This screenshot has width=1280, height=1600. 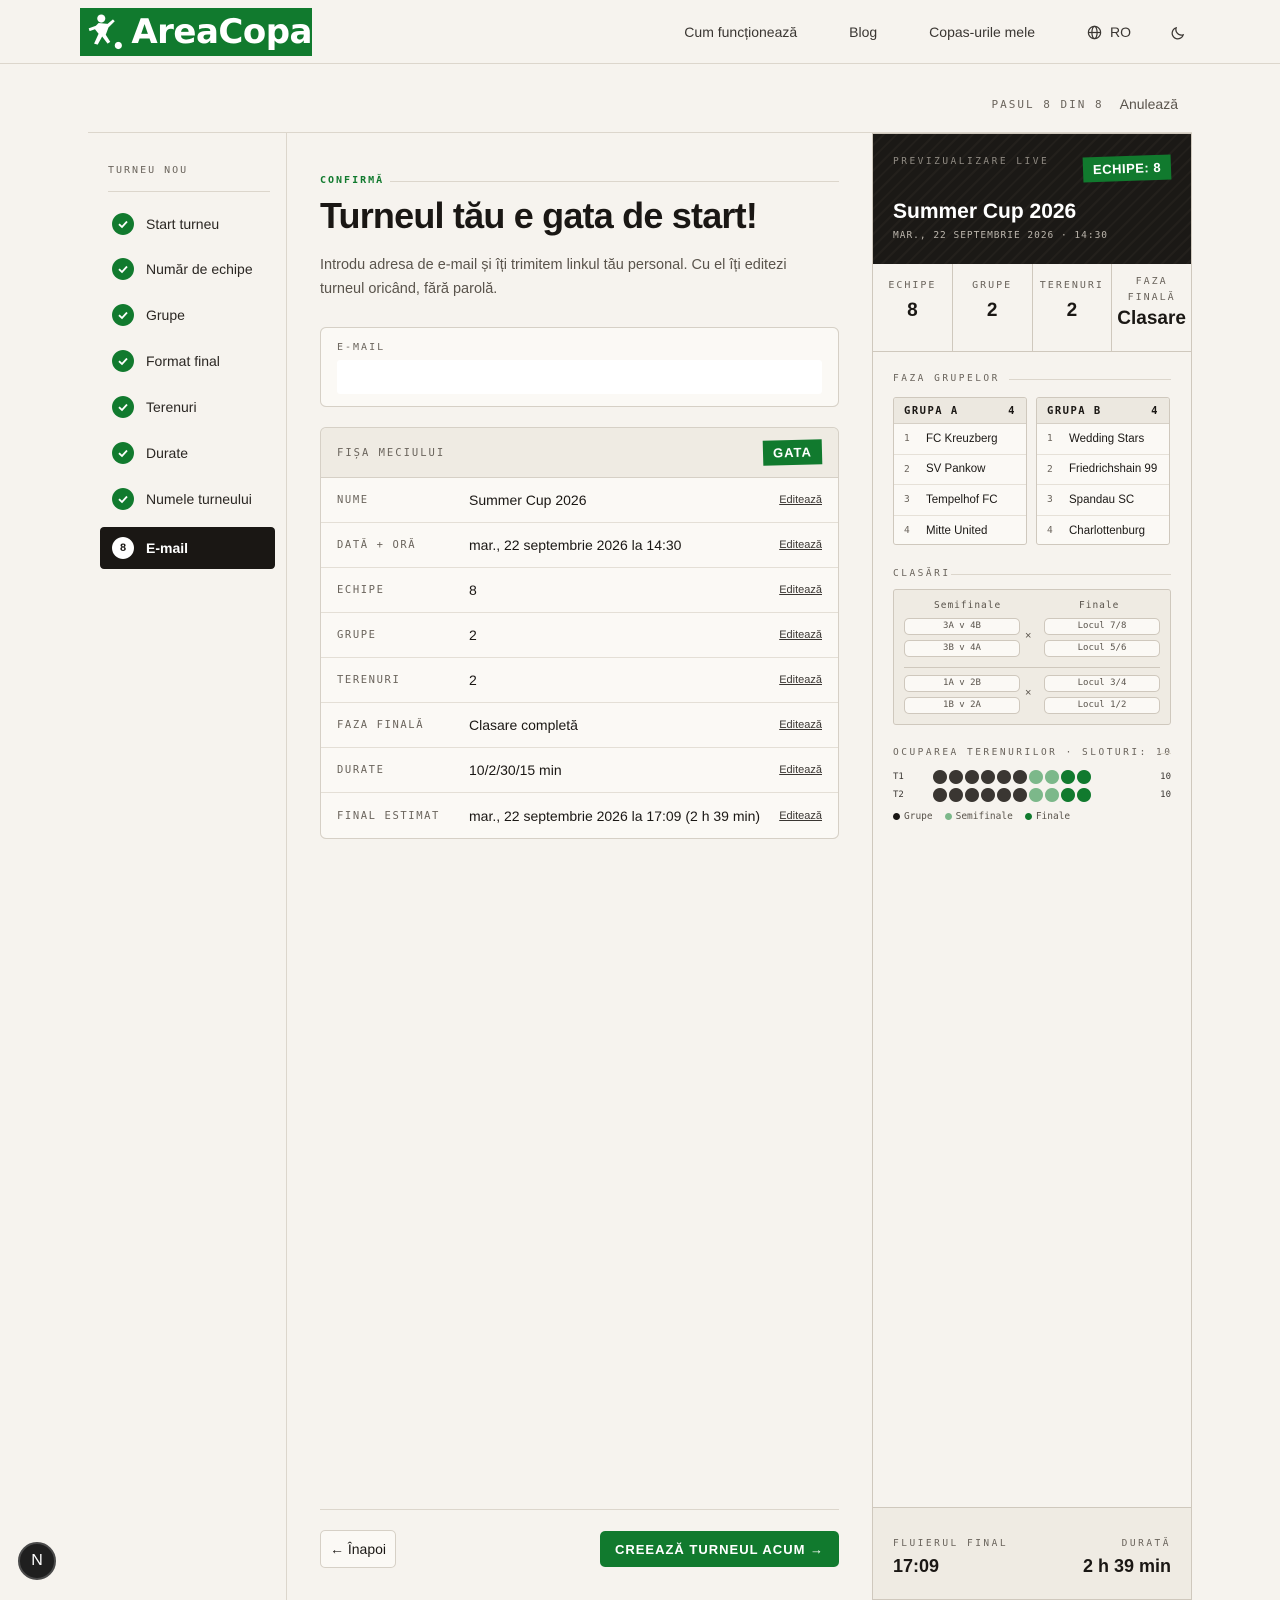 I want to click on sidebar-step-label: Număr de echipe, so click(x=199, y=269).